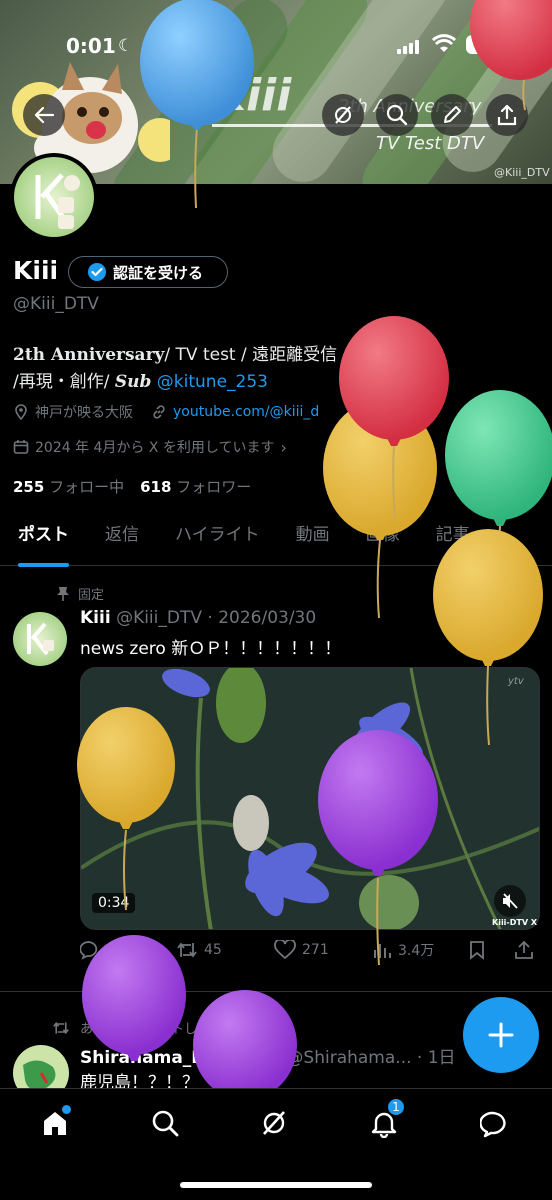 This screenshot has width=552, height=1200. Describe the element at coordinates (95, 618) in the screenshot. I see `post-author-name: Kiii` at that location.